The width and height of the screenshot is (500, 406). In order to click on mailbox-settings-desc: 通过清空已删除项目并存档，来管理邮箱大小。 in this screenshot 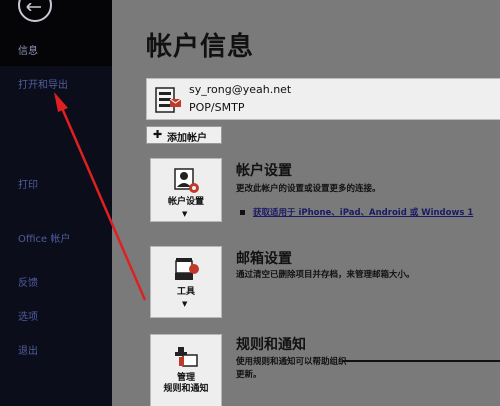, I will do `click(325, 275)`.